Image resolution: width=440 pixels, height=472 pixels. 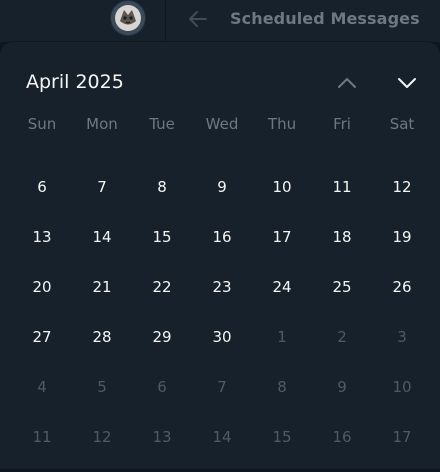 I want to click on calendar-day: 20, so click(x=42, y=287).